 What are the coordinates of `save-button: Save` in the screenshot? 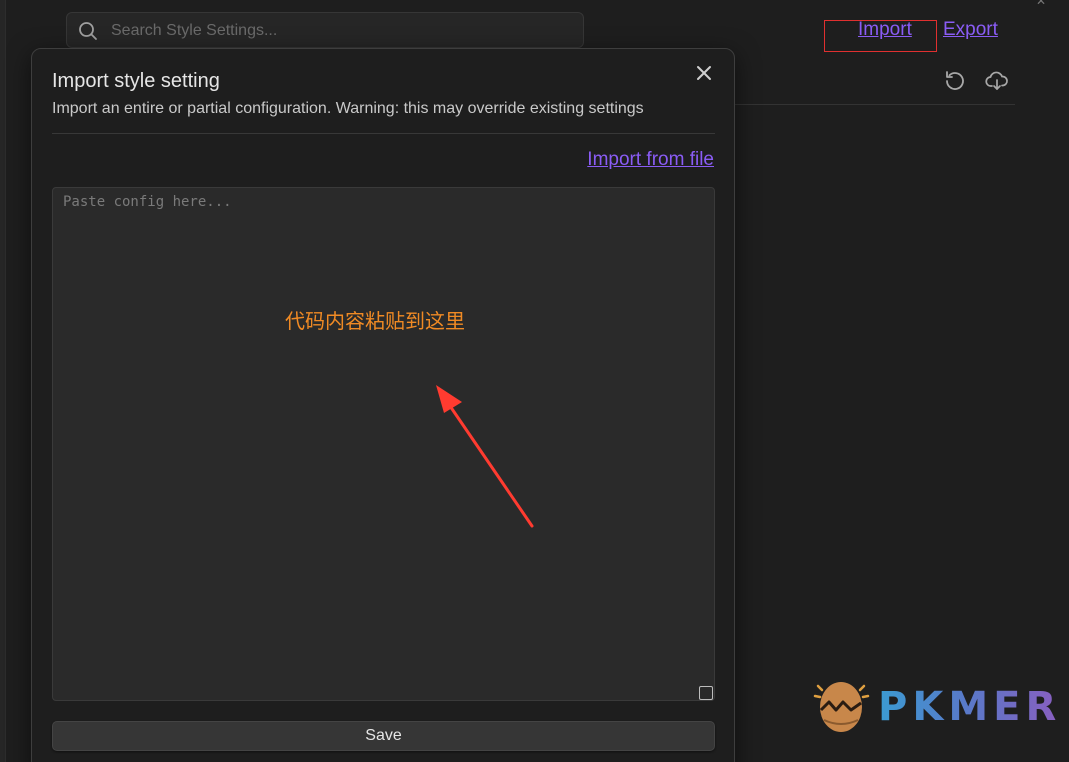 It's located at (383, 736).